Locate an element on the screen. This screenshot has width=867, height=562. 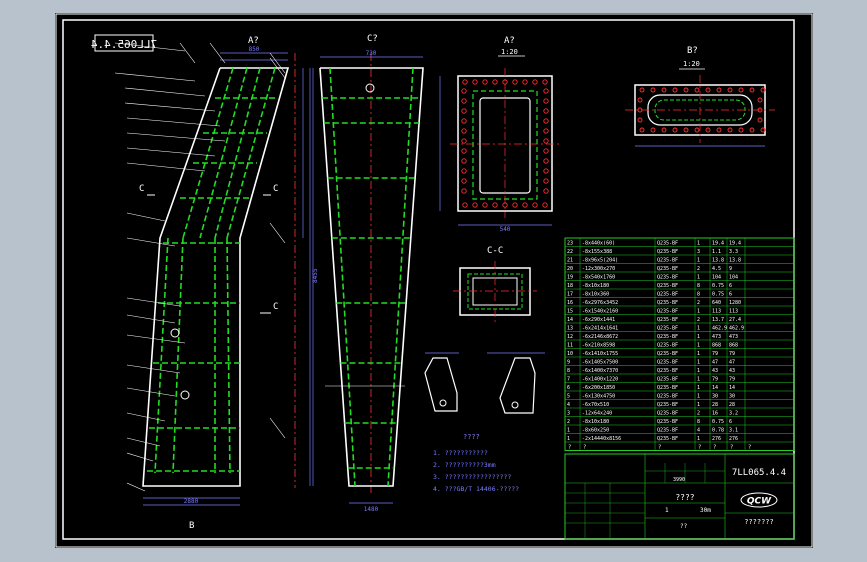
bom-cell: 27.4 is located at coordinates (735, 320).